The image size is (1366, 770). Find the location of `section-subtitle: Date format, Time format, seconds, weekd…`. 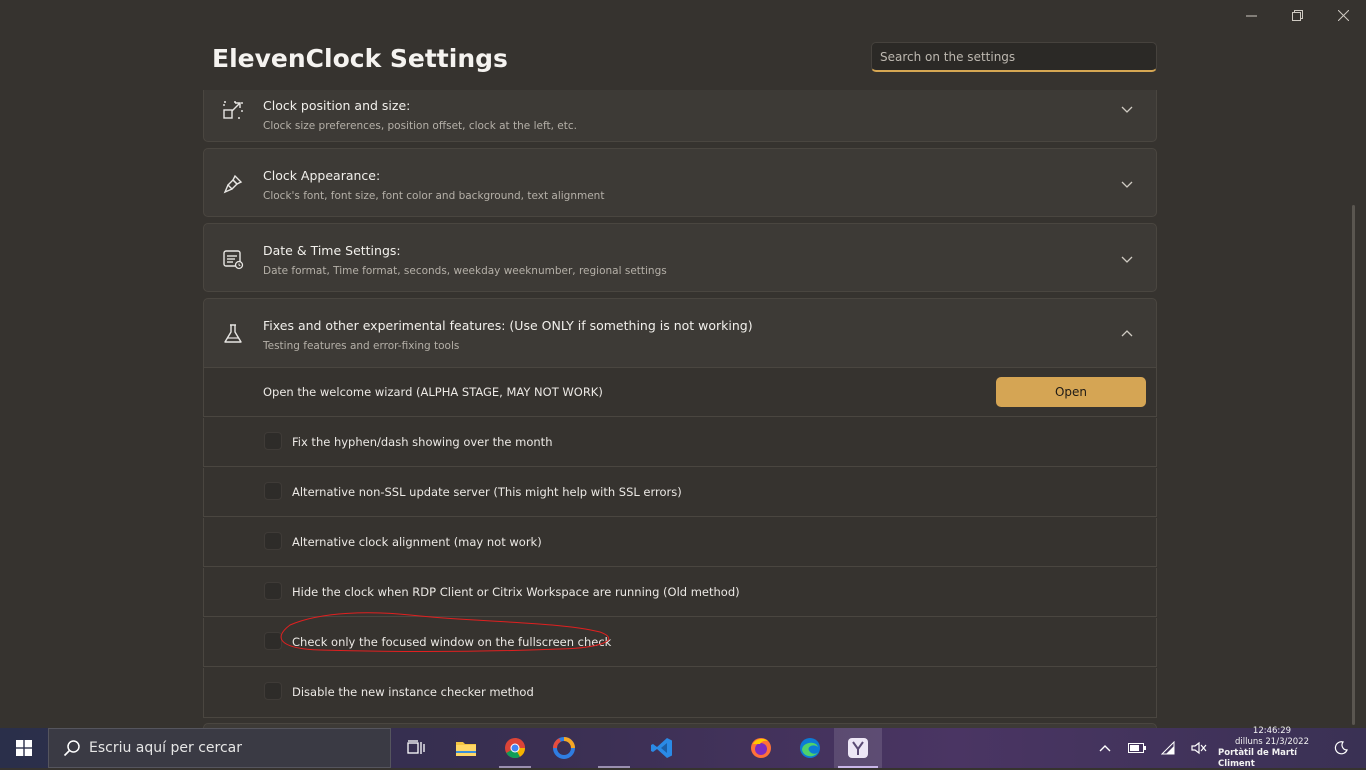

section-subtitle: Date format, Time format, seconds, weekd… is located at coordinates (465, 271).